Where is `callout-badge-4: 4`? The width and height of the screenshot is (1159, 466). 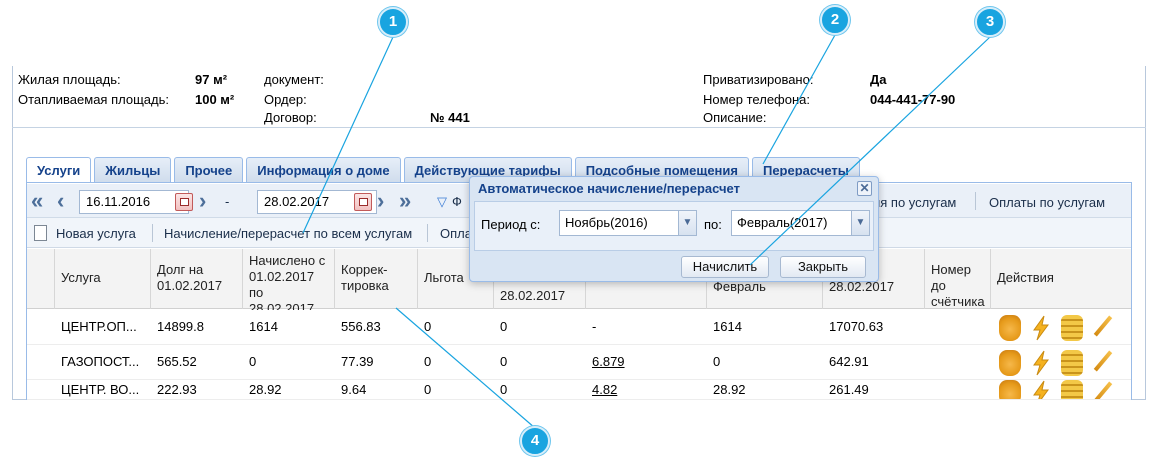
callout-badge-4: 4 is located at coordinates (535, 441).